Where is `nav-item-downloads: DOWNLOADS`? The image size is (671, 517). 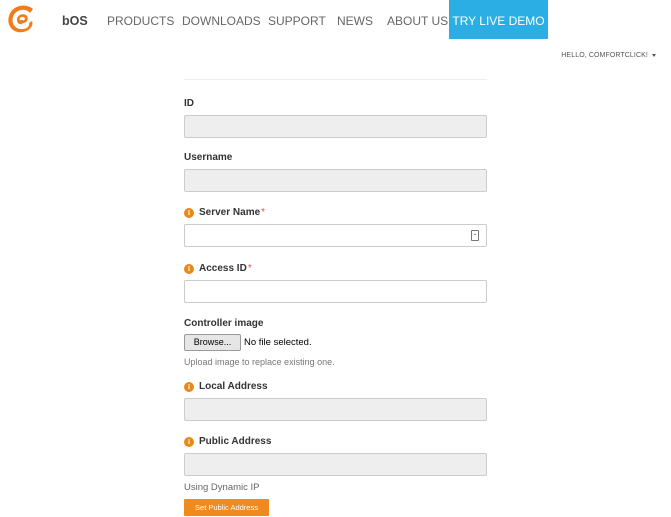 nav-item-downloads: DOWNLOADS is located at coordinates (221, 20).